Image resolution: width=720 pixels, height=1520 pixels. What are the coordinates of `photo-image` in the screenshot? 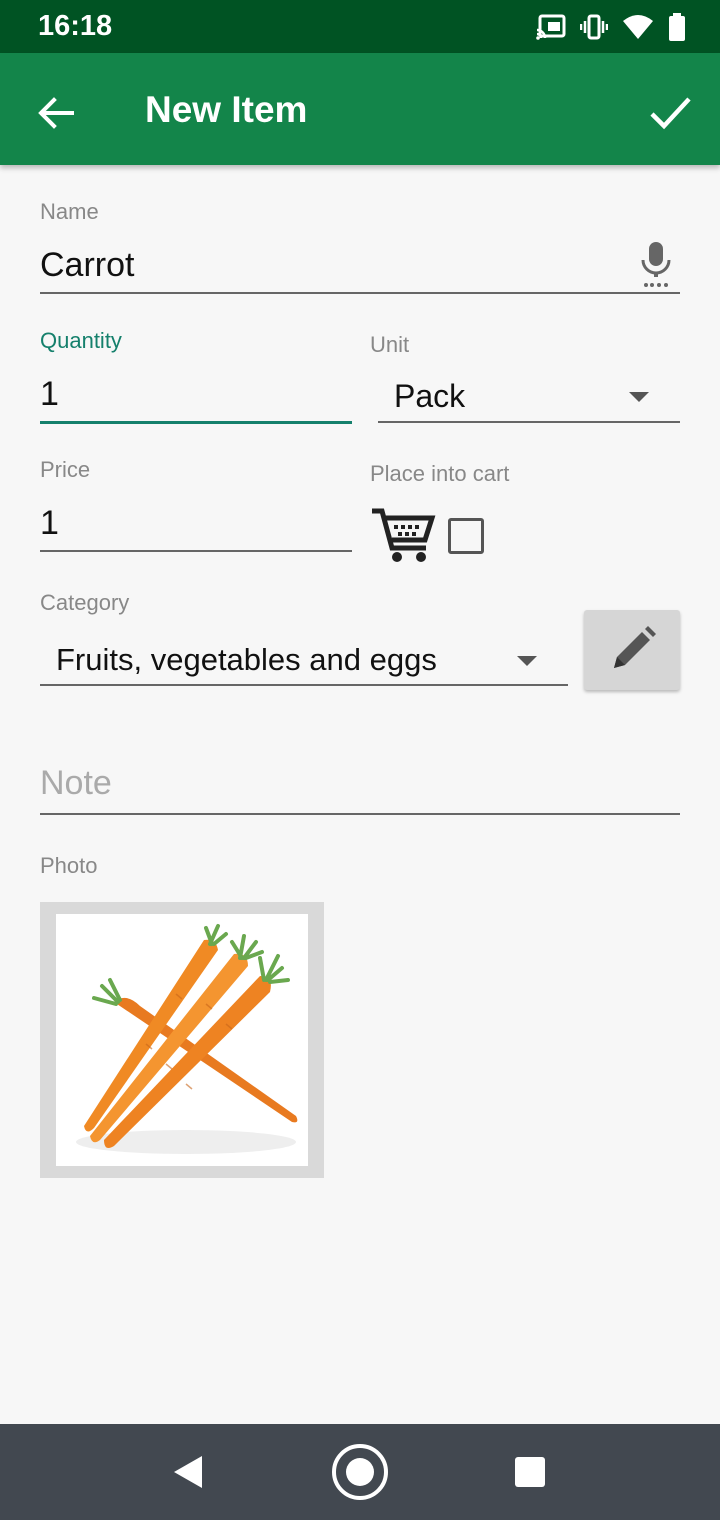 It's located at (182, 1040).